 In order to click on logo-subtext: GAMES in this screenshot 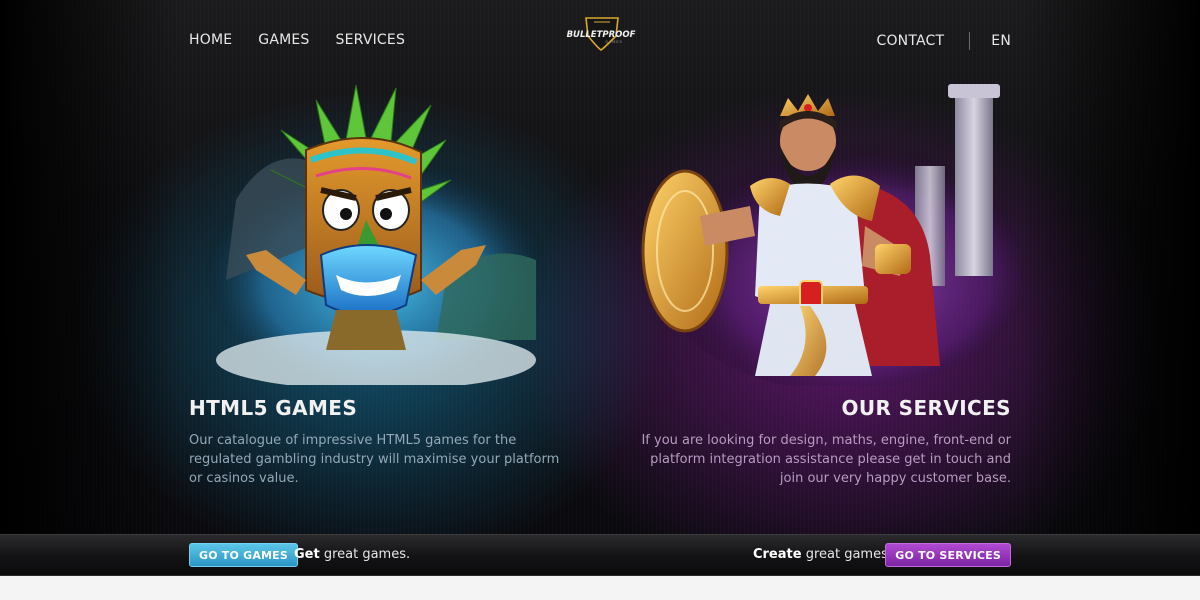, I will do `click(614, 42)`.